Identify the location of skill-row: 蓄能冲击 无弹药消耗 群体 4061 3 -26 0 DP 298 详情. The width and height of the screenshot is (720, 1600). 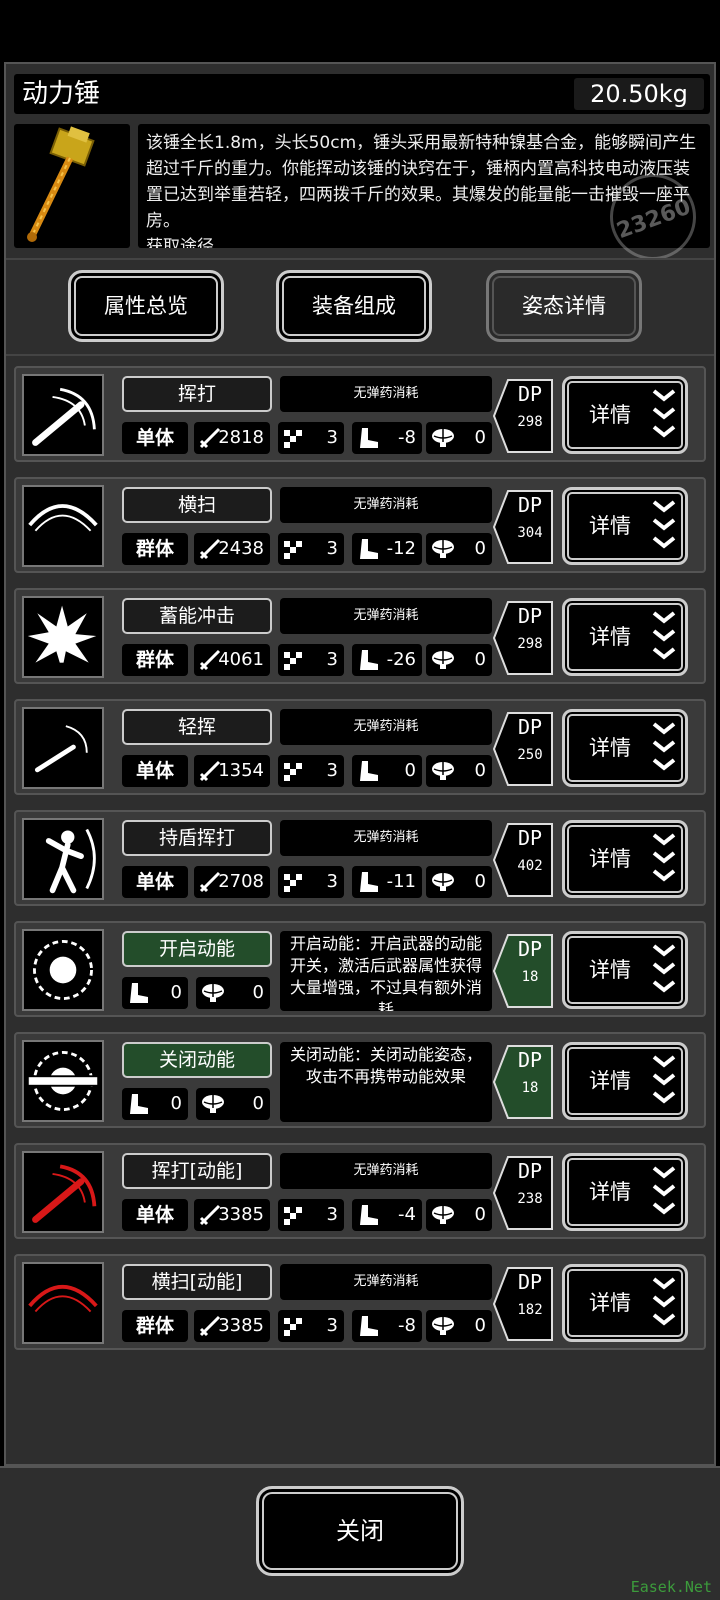
(360, 636).